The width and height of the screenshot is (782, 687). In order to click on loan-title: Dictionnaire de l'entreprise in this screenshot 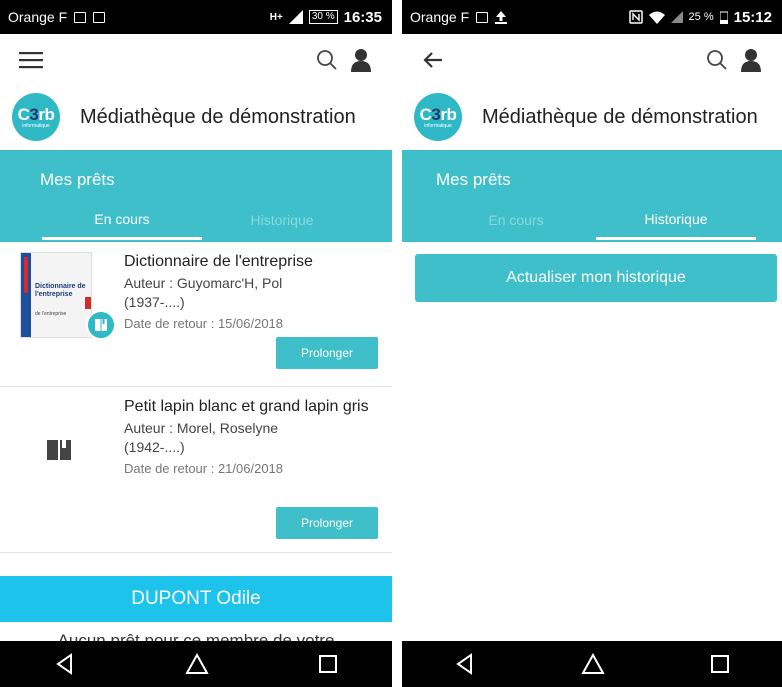, I will do `click(251, 262)`.